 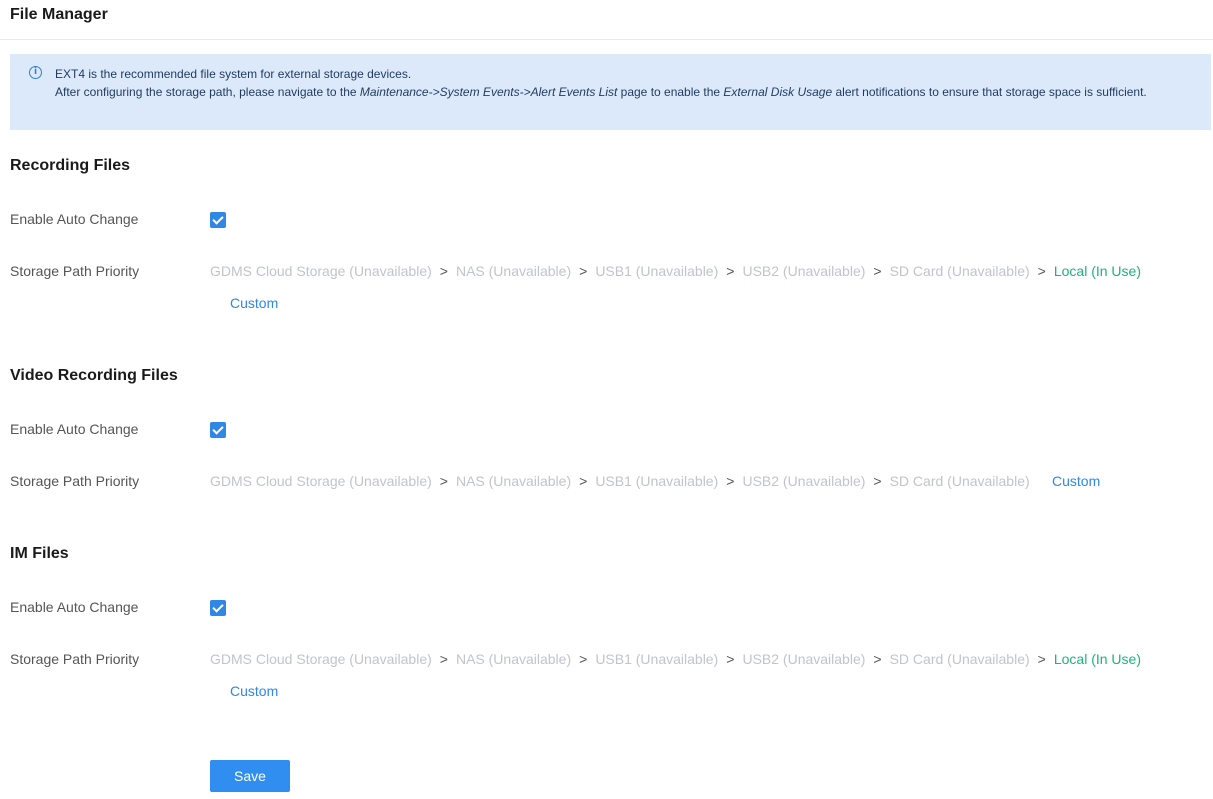 I want to click on title-divider, so click(x=606, y=39).